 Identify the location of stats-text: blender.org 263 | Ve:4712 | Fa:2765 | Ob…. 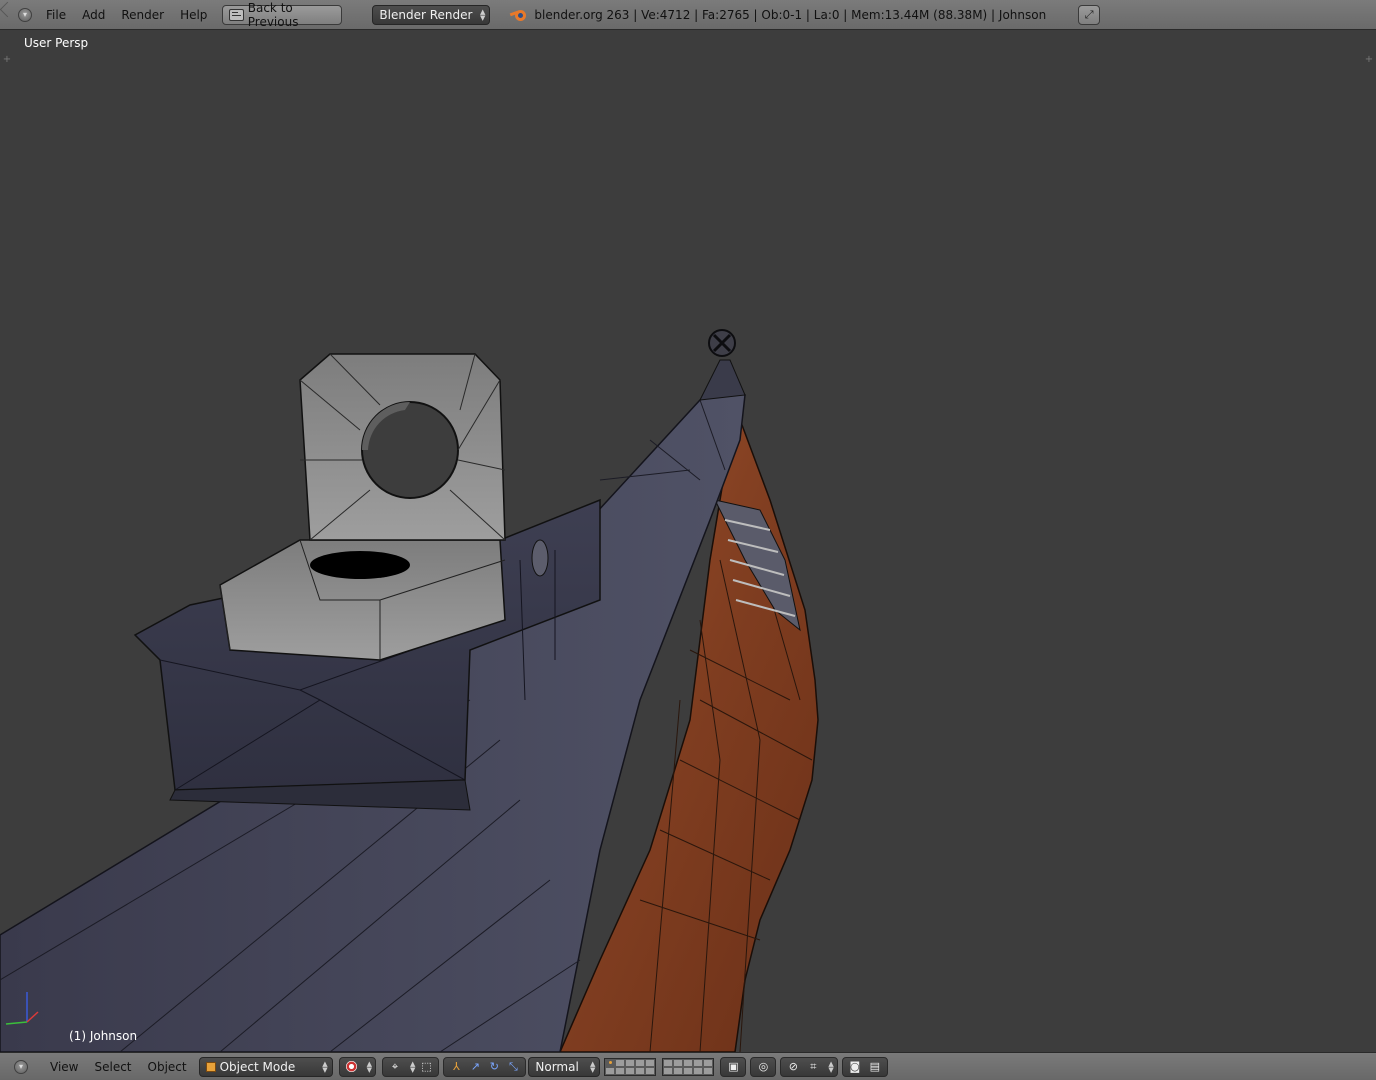
(790, 14).